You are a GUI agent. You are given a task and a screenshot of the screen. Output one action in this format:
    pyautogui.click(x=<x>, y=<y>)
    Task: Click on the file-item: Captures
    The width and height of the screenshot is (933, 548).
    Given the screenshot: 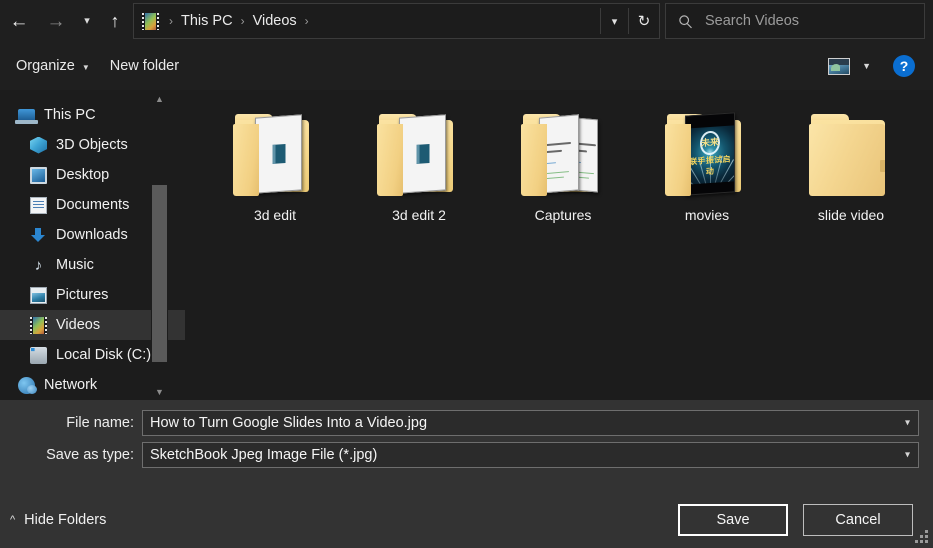 What is the action you would take?
    pyautogui.click(x=563, y=179)
    